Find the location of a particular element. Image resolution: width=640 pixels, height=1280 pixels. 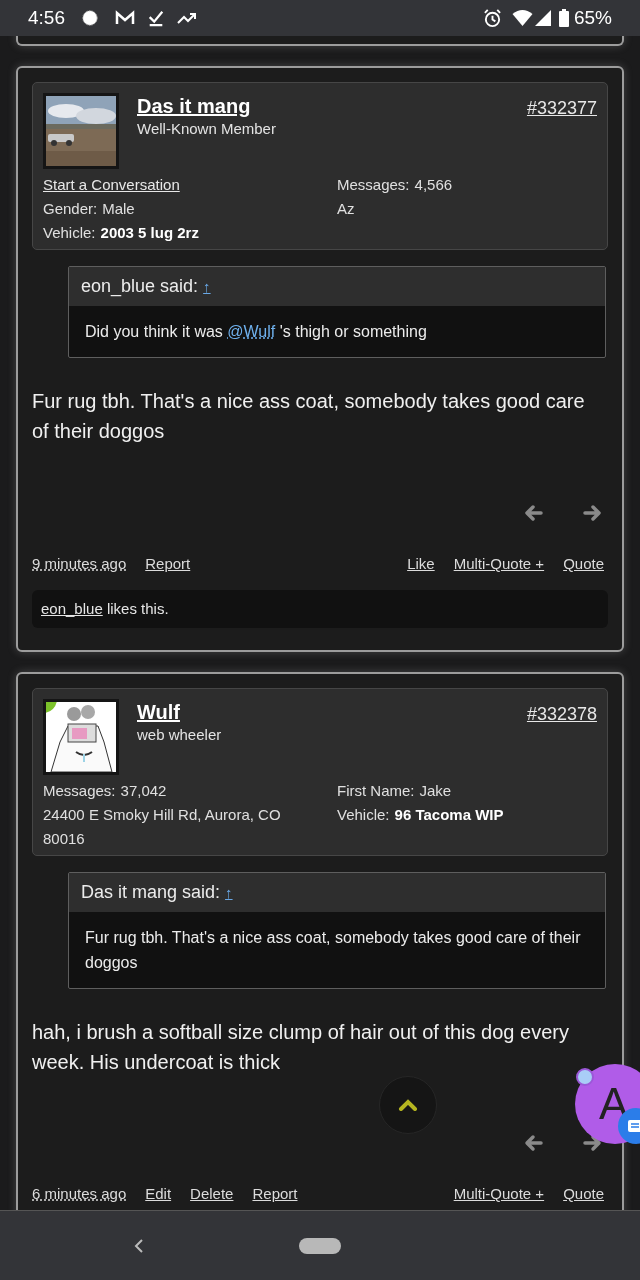

field-value: 2003 5 lug 2rz is located at coordinates (149, 233).